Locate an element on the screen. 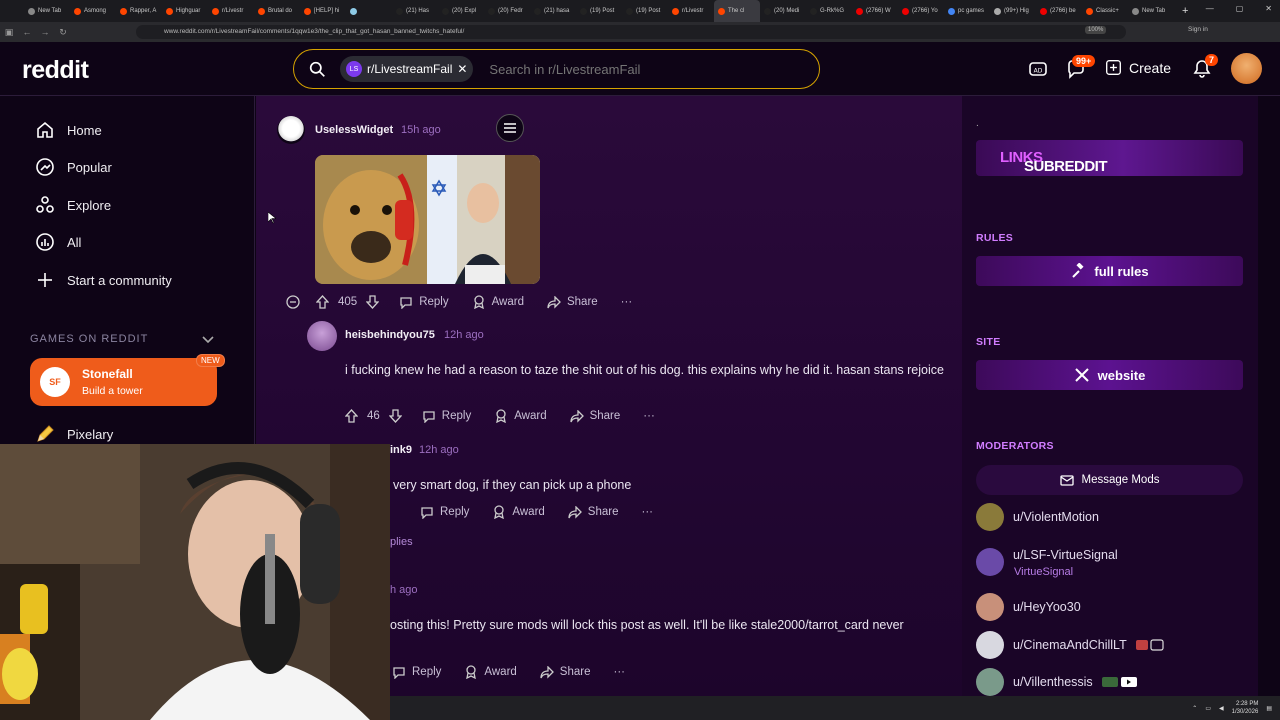 Image resolution: width=1280 pixels, height=720 pixels. zoom-level: 100% is located at coordinates (1096, 30).